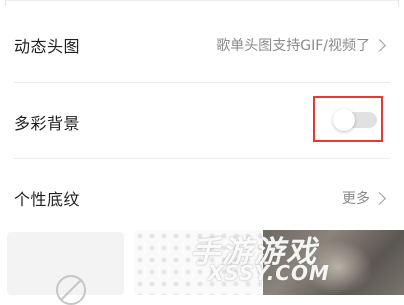  I want to click on none-icon, so click(71, 290).